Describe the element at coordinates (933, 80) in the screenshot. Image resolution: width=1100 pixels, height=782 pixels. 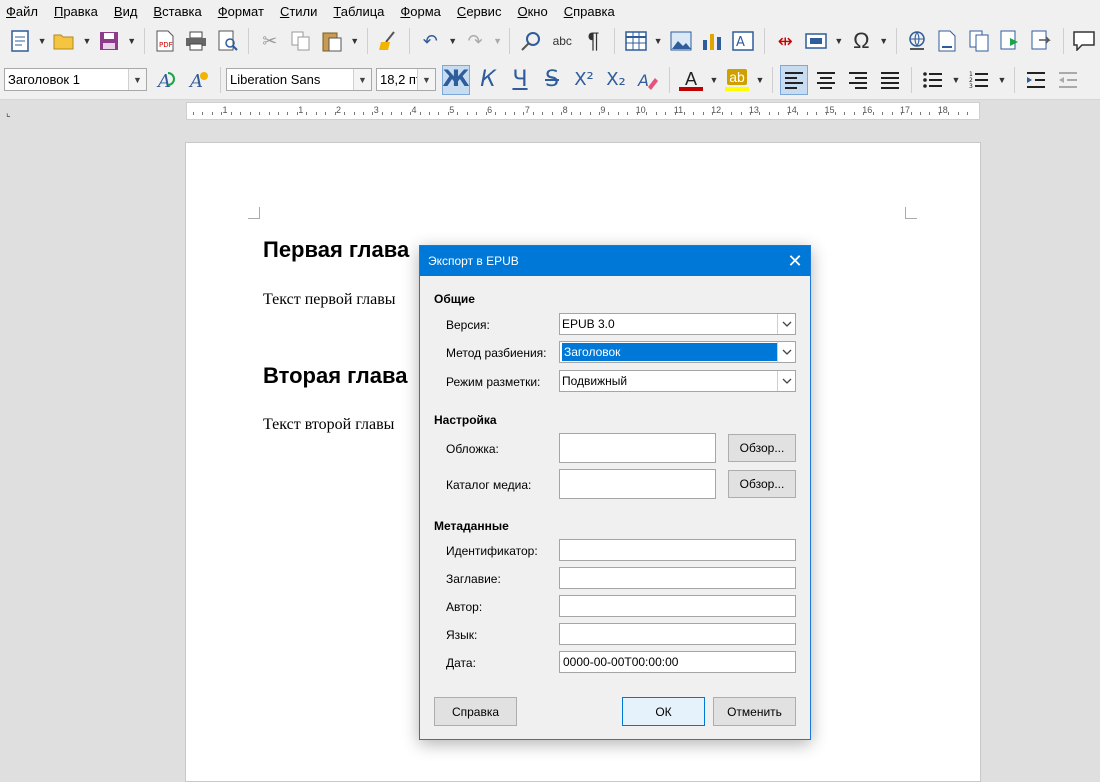
I see `bullet-list-icon` at that location.